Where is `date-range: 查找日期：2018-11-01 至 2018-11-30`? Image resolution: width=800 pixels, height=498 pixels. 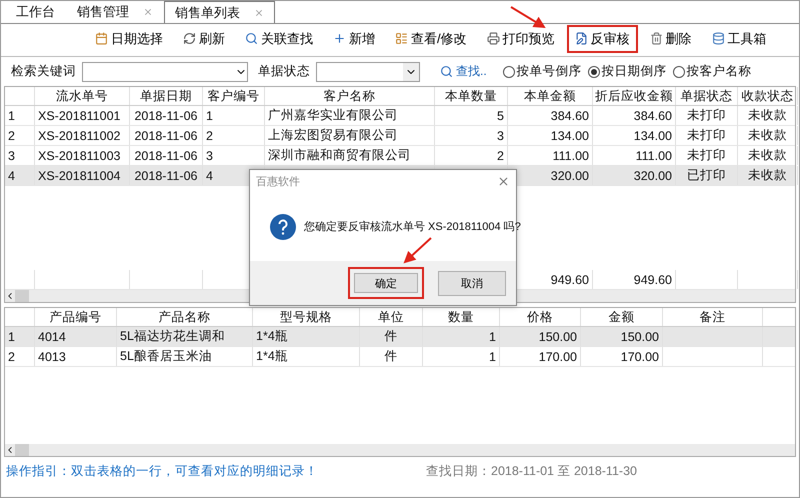 date-range: 查找日期：2018-11-01 至 2018-11-30 is located at coordinates (531, 471).